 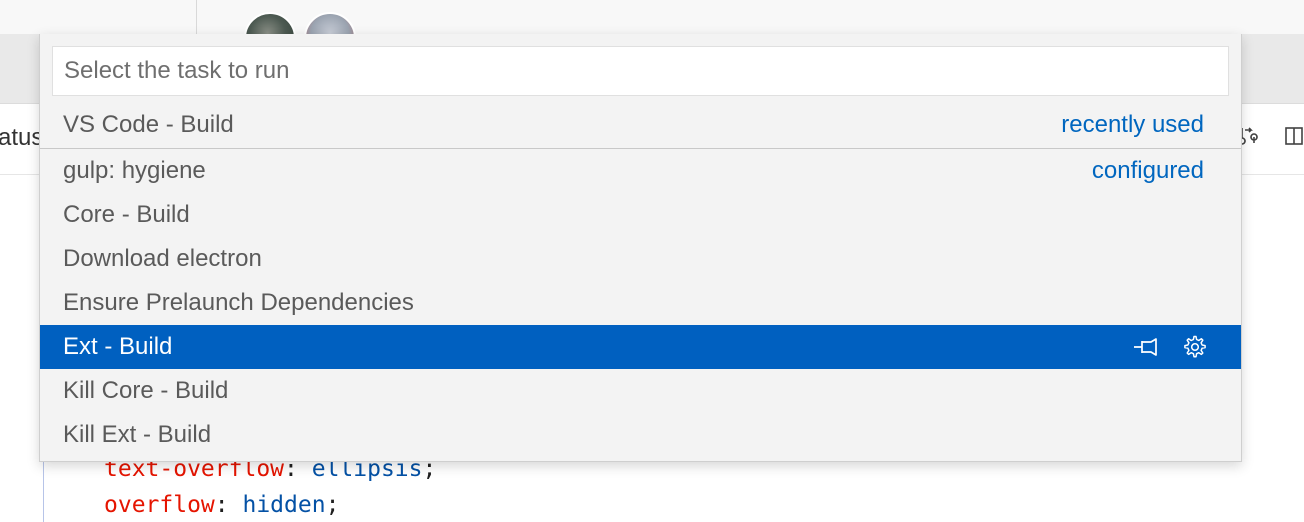 What do you see at coordinates (43, 488) in the screenshot?
I see `indent-guide` at bounding box center [43, 488].